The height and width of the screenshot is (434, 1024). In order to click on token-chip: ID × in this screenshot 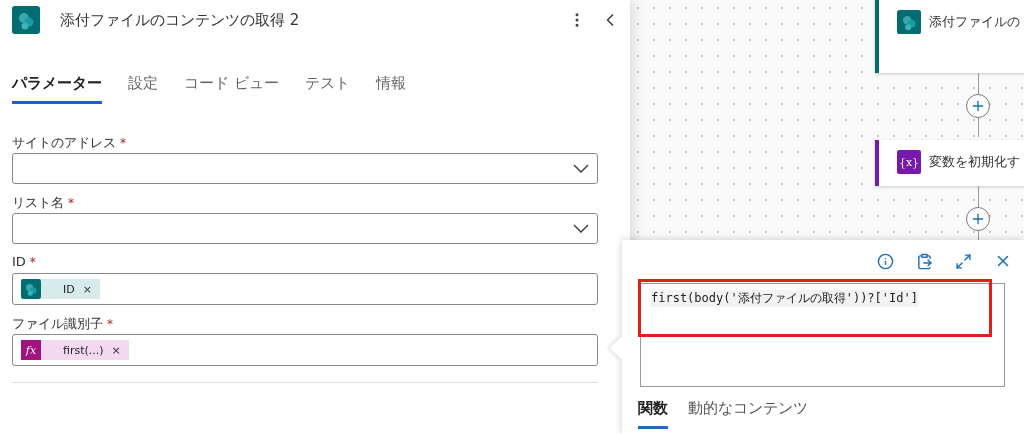, I will do `click(60, 289)`.